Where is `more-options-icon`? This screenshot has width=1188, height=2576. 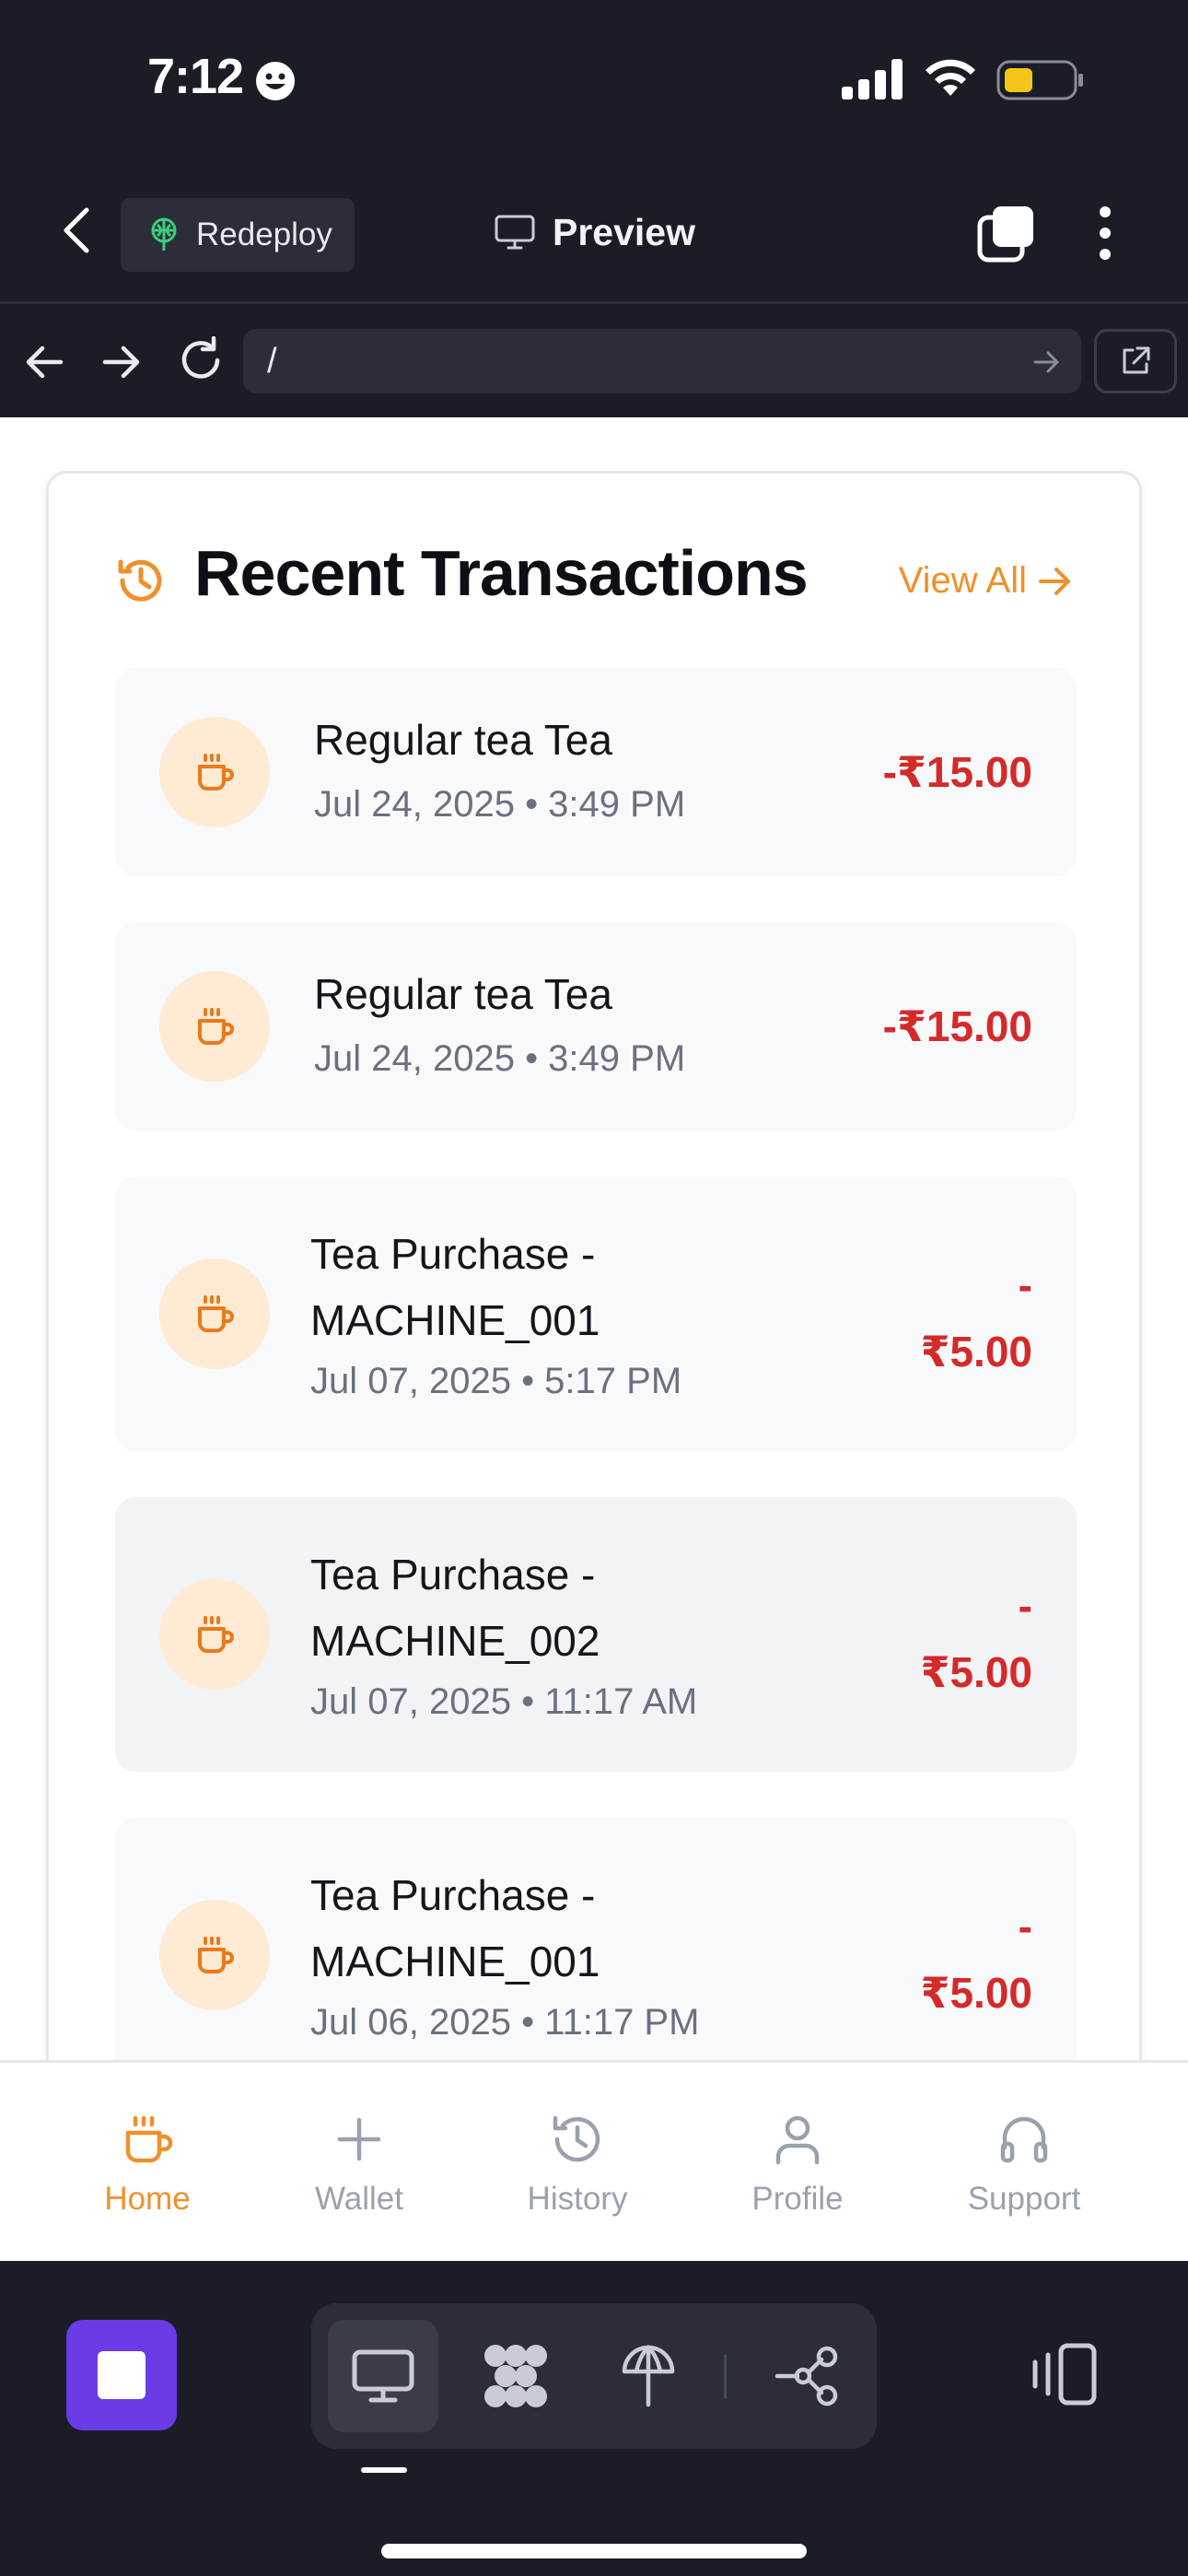
more-options-icon is located at coordinates (1105, 233).